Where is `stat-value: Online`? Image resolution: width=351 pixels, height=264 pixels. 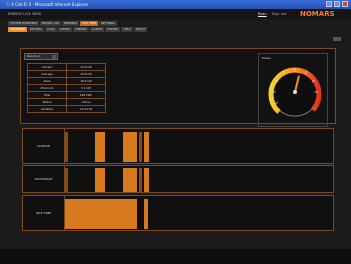
stat-value: Online is located at coordinates (86, 102).